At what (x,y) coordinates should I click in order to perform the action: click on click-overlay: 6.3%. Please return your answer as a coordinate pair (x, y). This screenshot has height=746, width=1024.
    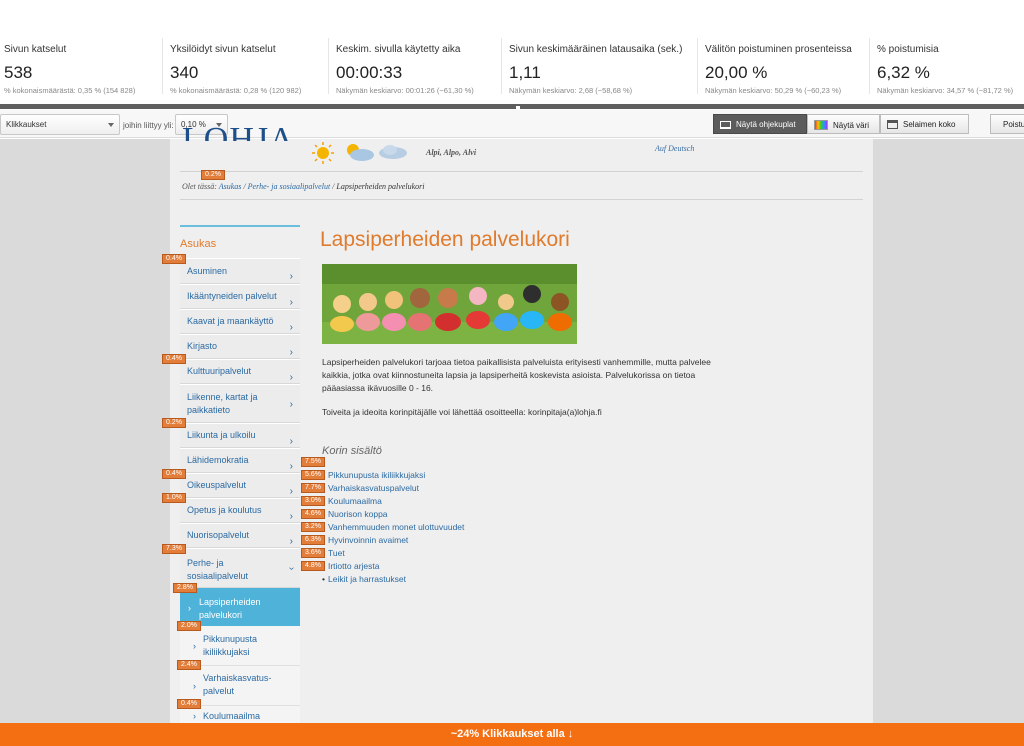
    Looking at the image, I should click on (313, 540).